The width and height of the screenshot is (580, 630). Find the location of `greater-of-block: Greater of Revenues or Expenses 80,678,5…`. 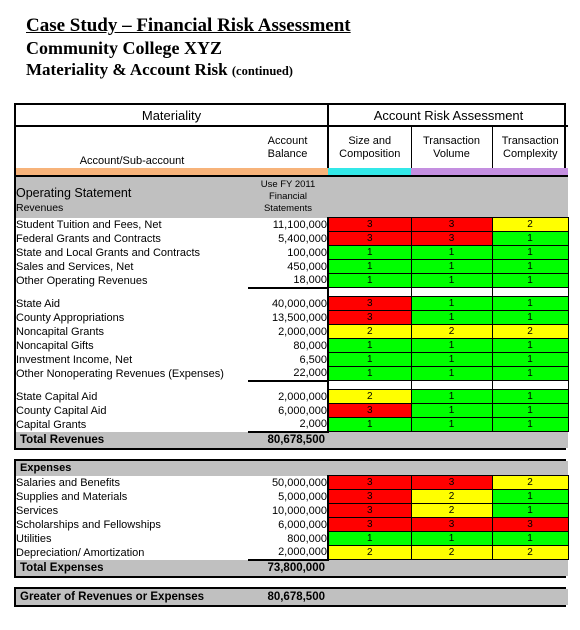

greater-of-block: Greater of Revenues or Expenses 80,678,5… is located at coordinates (291, 596).